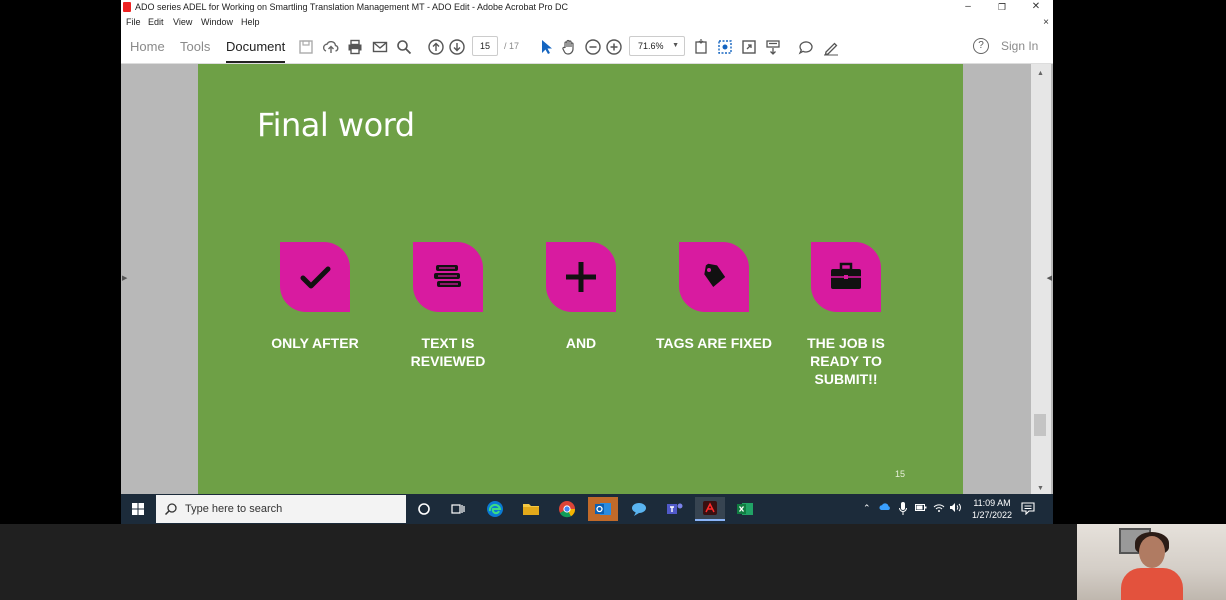 This screenshot has height=600, width=1226. What do you see at coordinates (710, 509) in the screenshot?
I see `acrobat-icon` at bounding box center [710, 509].